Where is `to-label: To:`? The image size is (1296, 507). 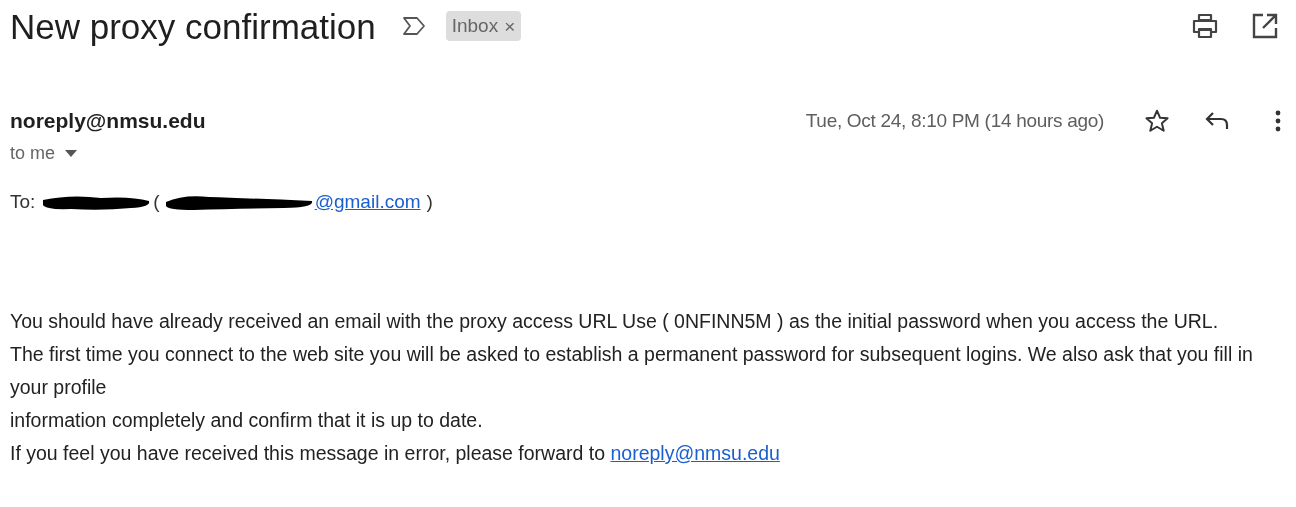
to-label: To: is located at coordinates (23, 201).